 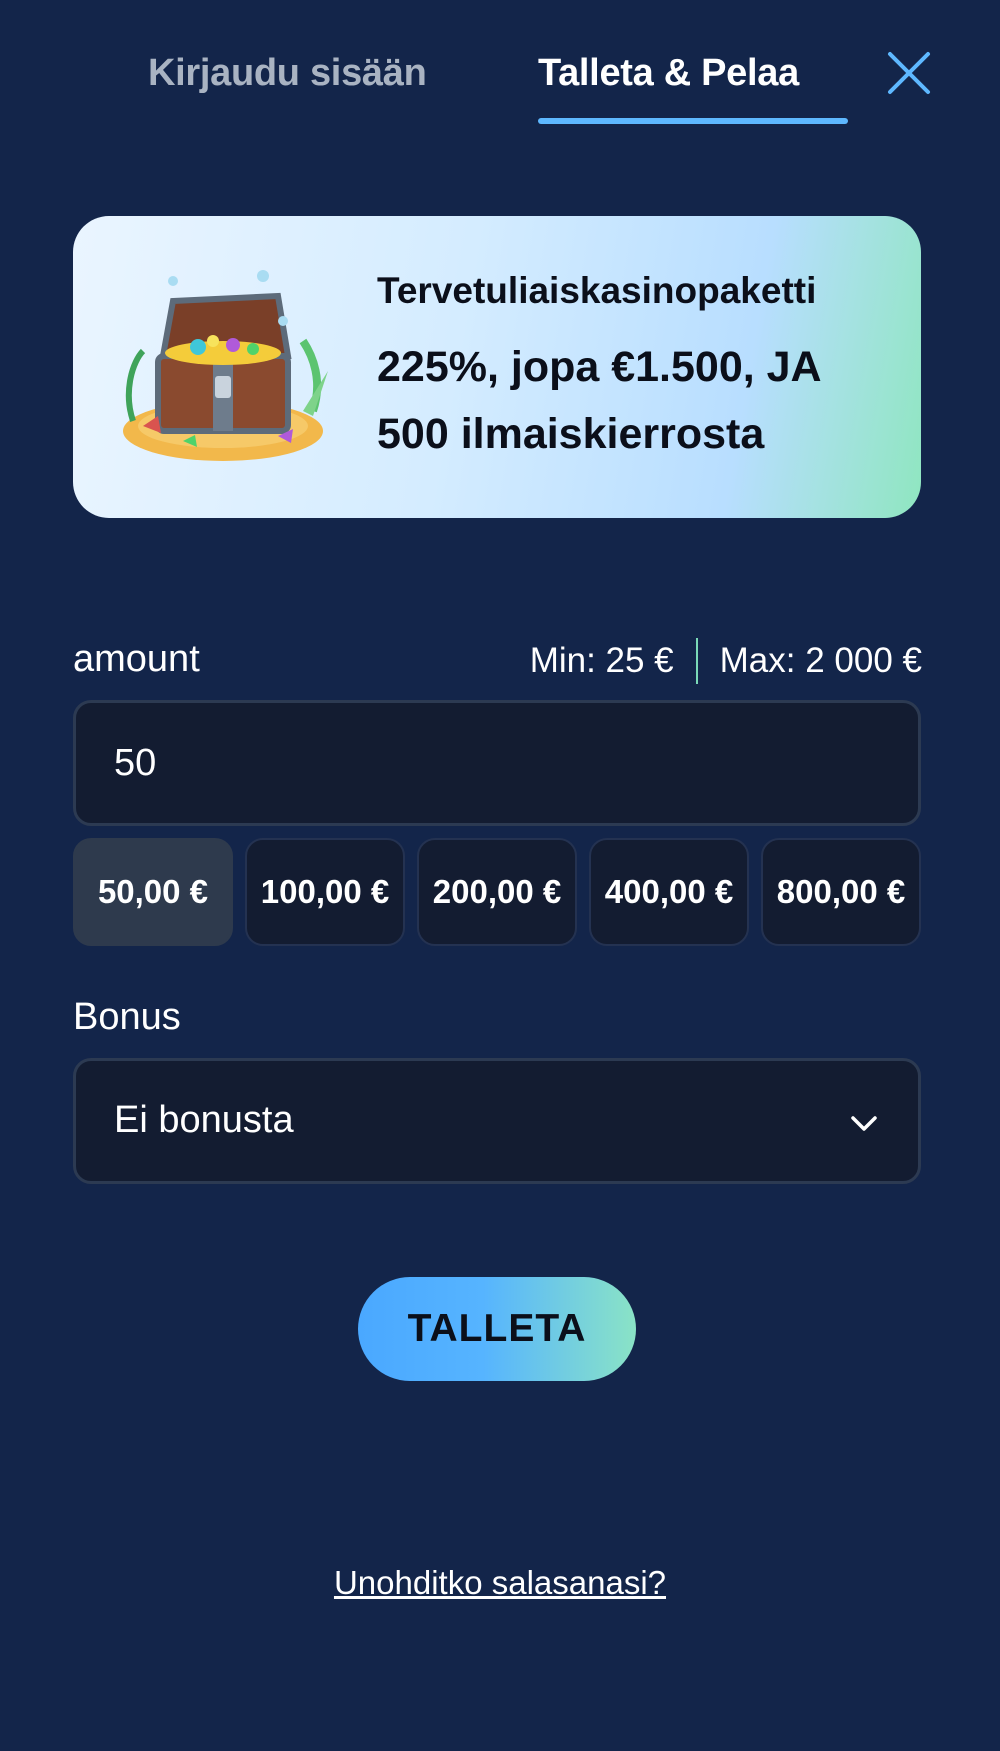 What do you see at coordinates (864, 1123) in the screenshot?
I see `chevron-down-icon` at bounding box center [864, 1123].